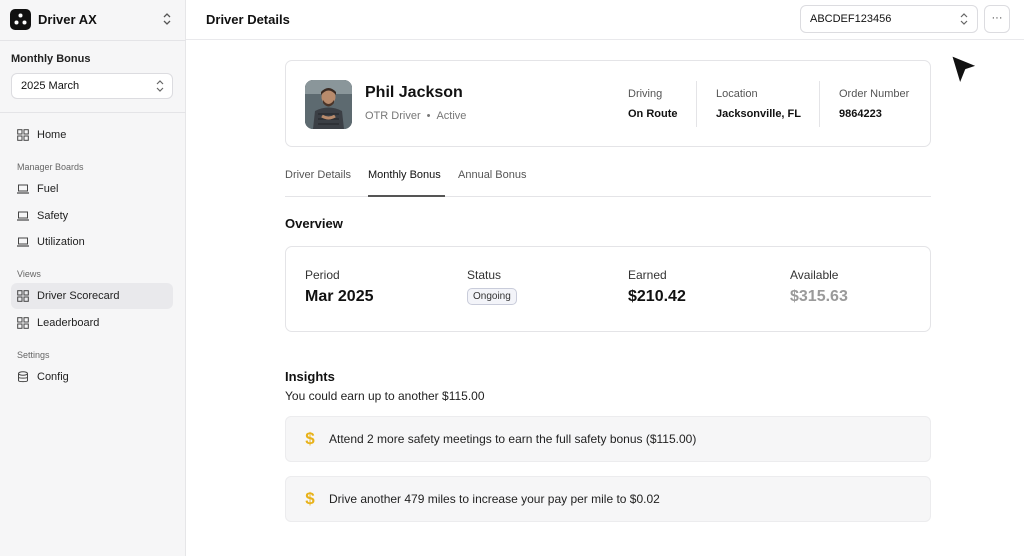 The width and height of the screenshot is (1024, 556). I want to click on app-switcher: Driver AX, so click(93, 19).